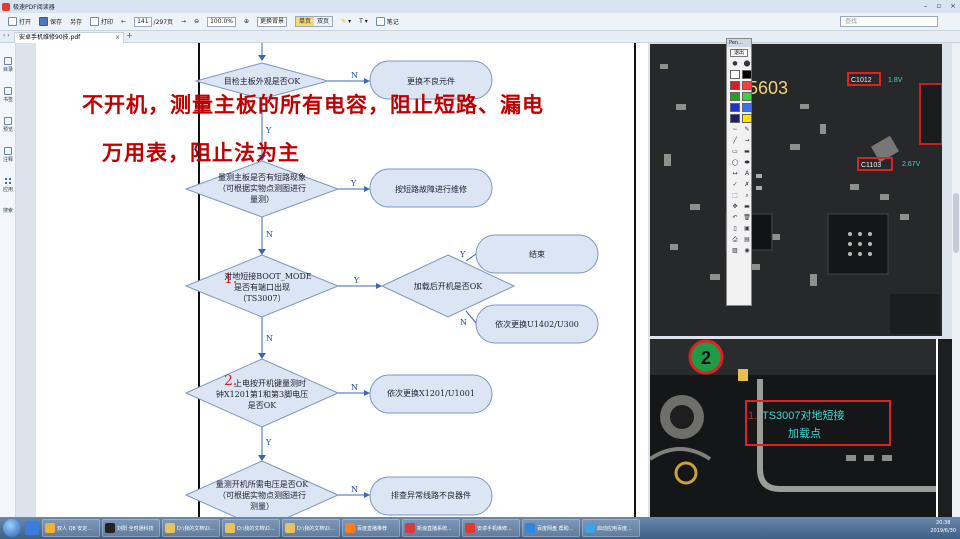 Image resolution: width=960 pixels, height=539 pixels. Describe the element at coordinates (8, 125) in the screenshot. I see `sidebar-item-preview: 预览` at that location.